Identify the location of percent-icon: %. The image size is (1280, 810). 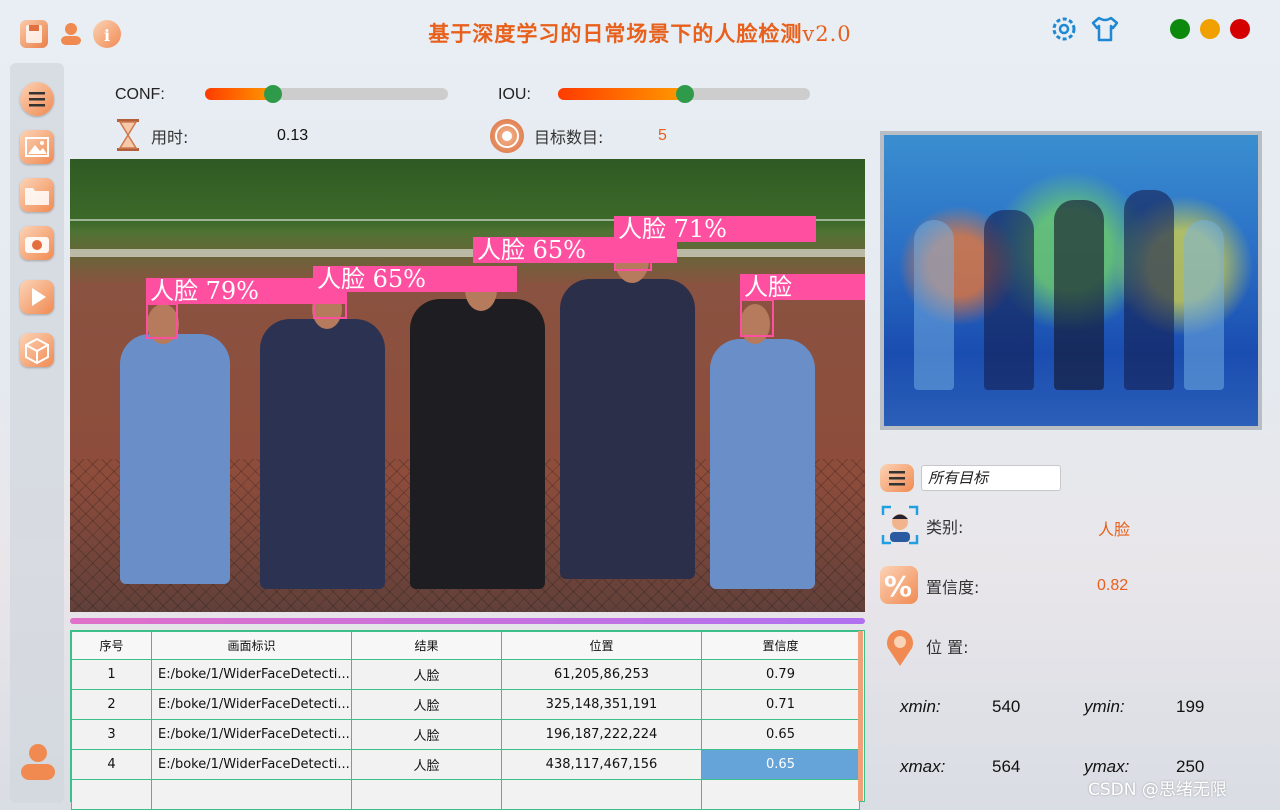
(899, 585).